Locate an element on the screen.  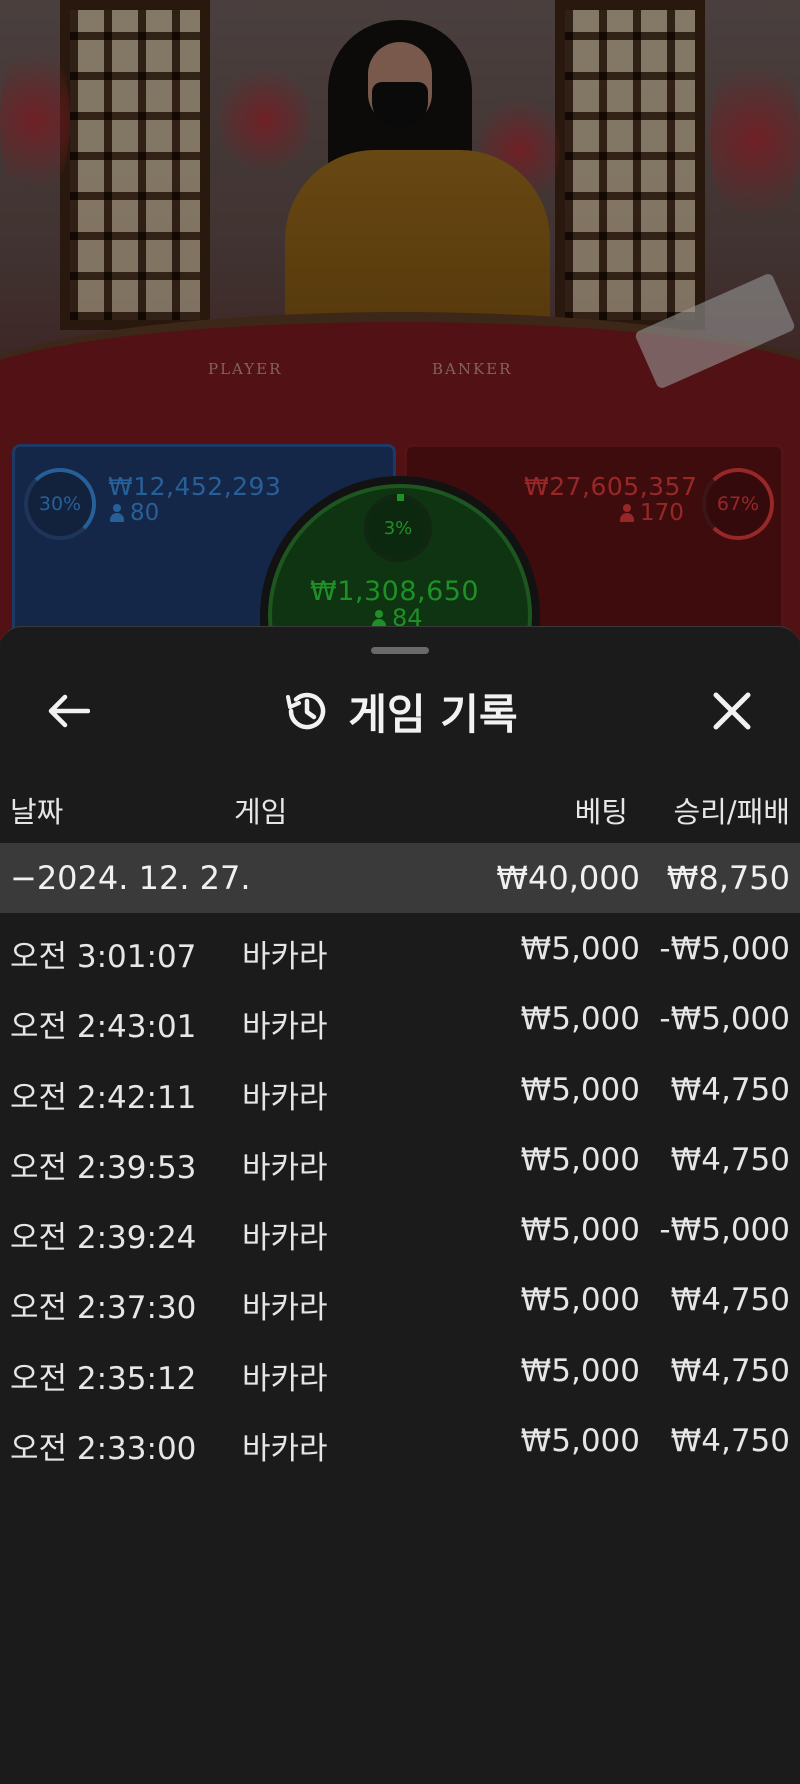
close-icon is located at coordinates (732, 711).